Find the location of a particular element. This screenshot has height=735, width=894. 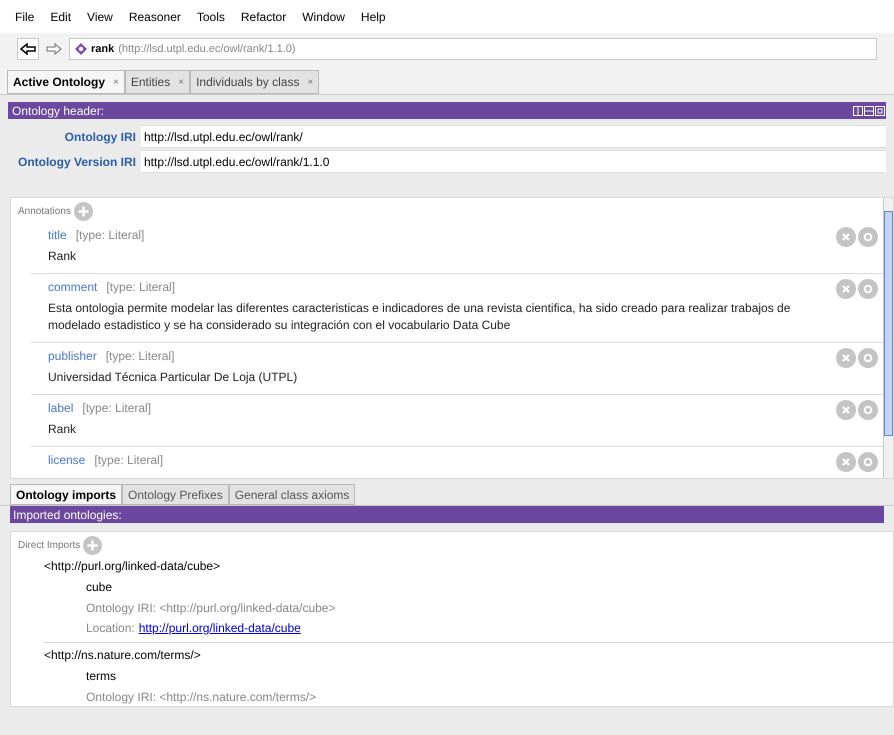

menu-item: View is located at coordinates (100, 17).